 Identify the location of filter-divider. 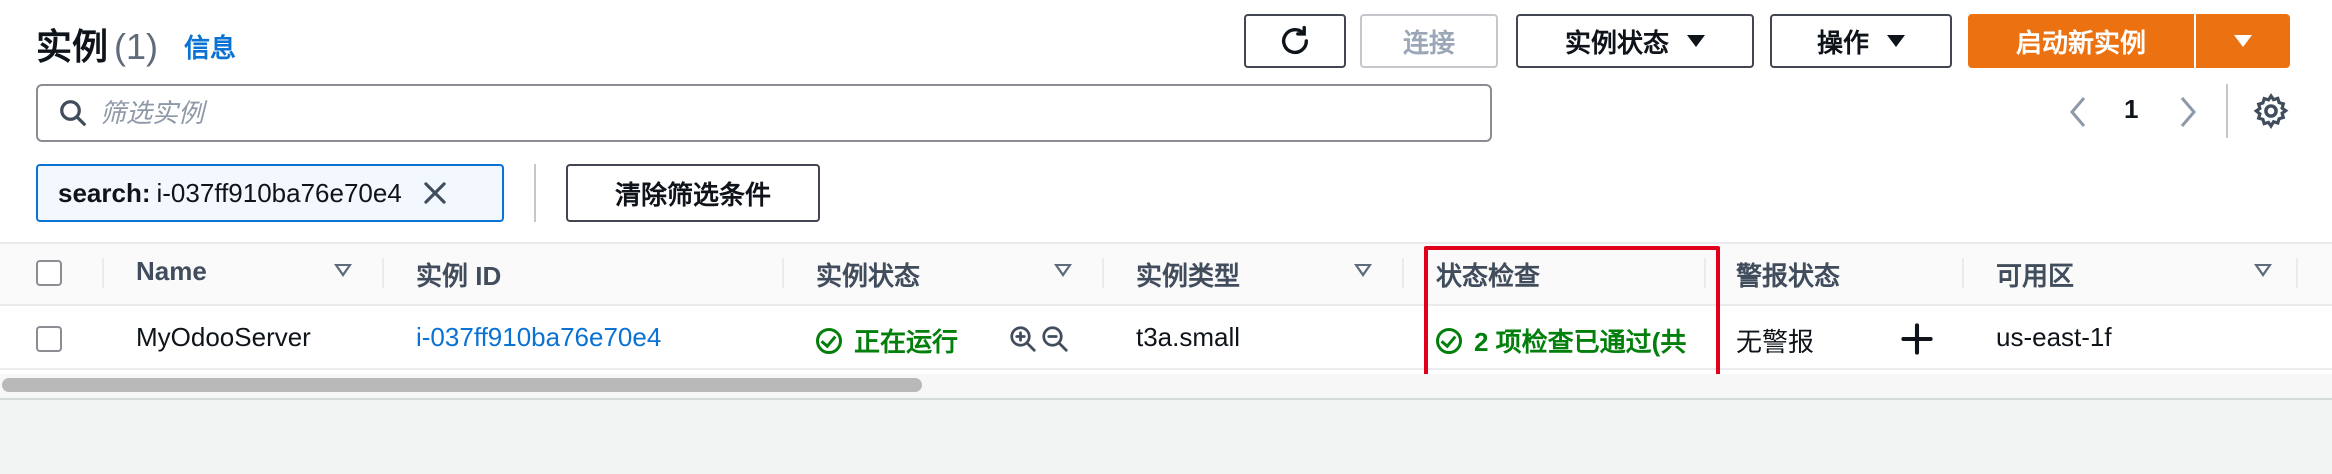
(535, 193).